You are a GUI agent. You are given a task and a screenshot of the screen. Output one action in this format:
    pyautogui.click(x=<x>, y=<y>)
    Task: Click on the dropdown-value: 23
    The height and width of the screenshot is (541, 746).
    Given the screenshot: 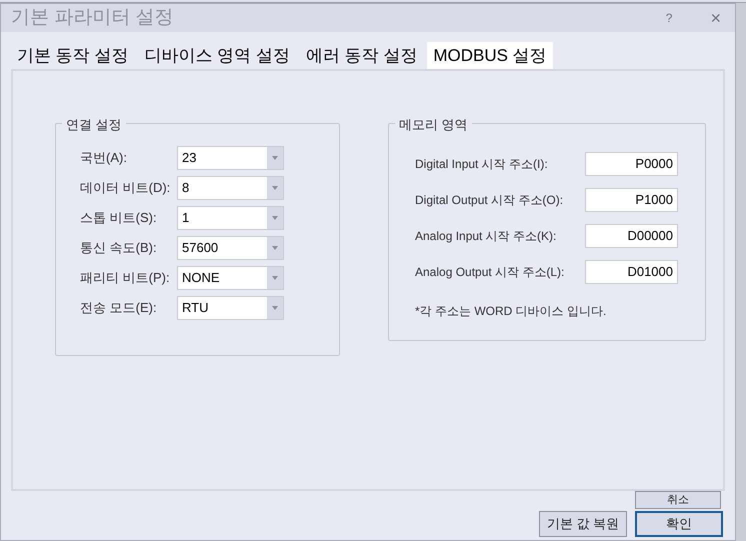 What is the action you would take?
    pyautogui.click(x=189, y=158)
    